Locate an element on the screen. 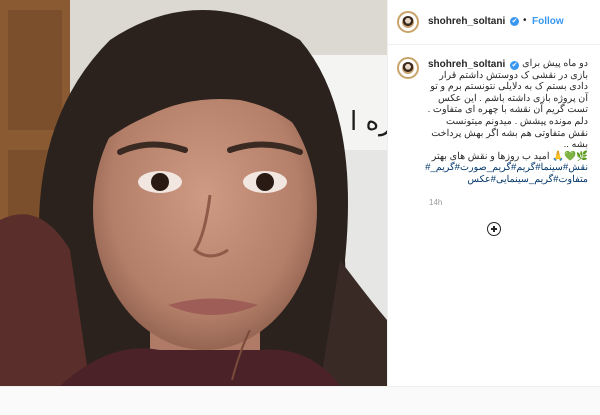  caption-line: 🌿💚🙏 امید ب روزها و نقش های بهتر is located at coordinates (509, 156).